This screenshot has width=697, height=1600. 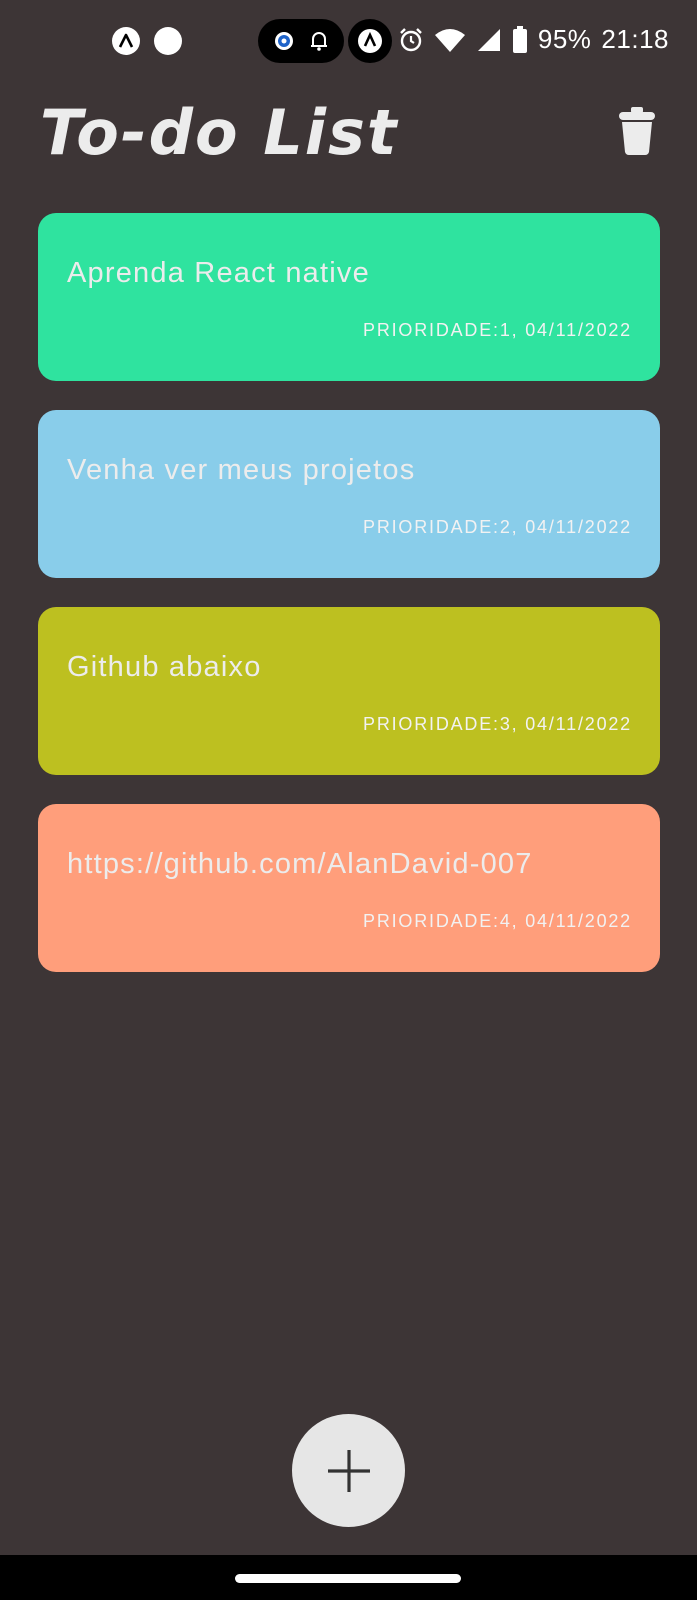 I want to click on system-nav-bar, so click(x=348, y=1577).